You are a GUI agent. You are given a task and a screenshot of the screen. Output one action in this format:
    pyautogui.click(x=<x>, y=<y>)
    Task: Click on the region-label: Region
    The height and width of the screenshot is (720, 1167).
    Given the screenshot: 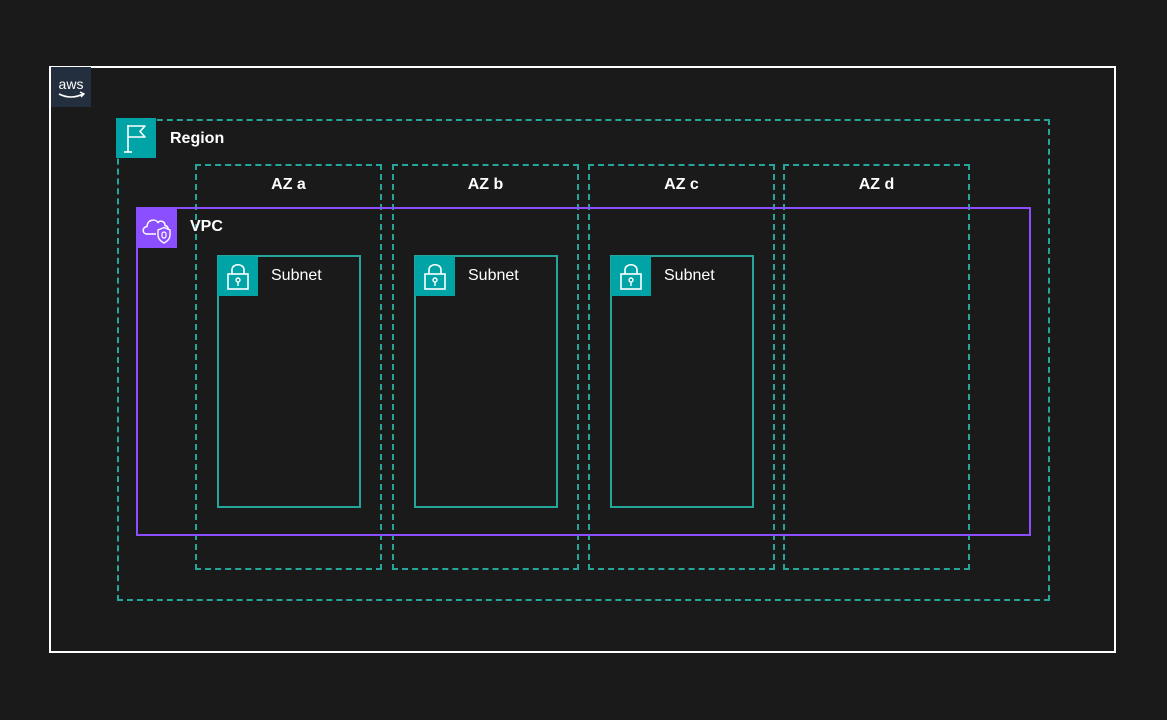 What is the action you would take?
    pyautogui.click(x=197, y=138)
    